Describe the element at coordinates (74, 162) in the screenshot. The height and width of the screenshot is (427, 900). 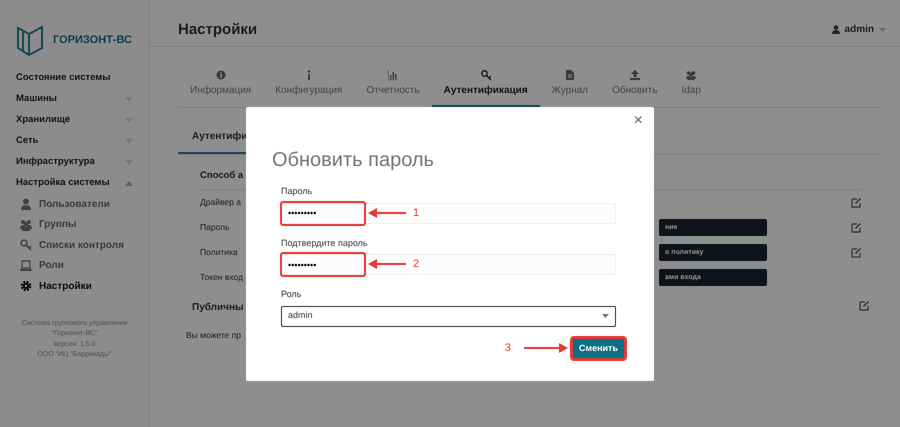
I see `sidebar-item: Инфраструктура` at that location.